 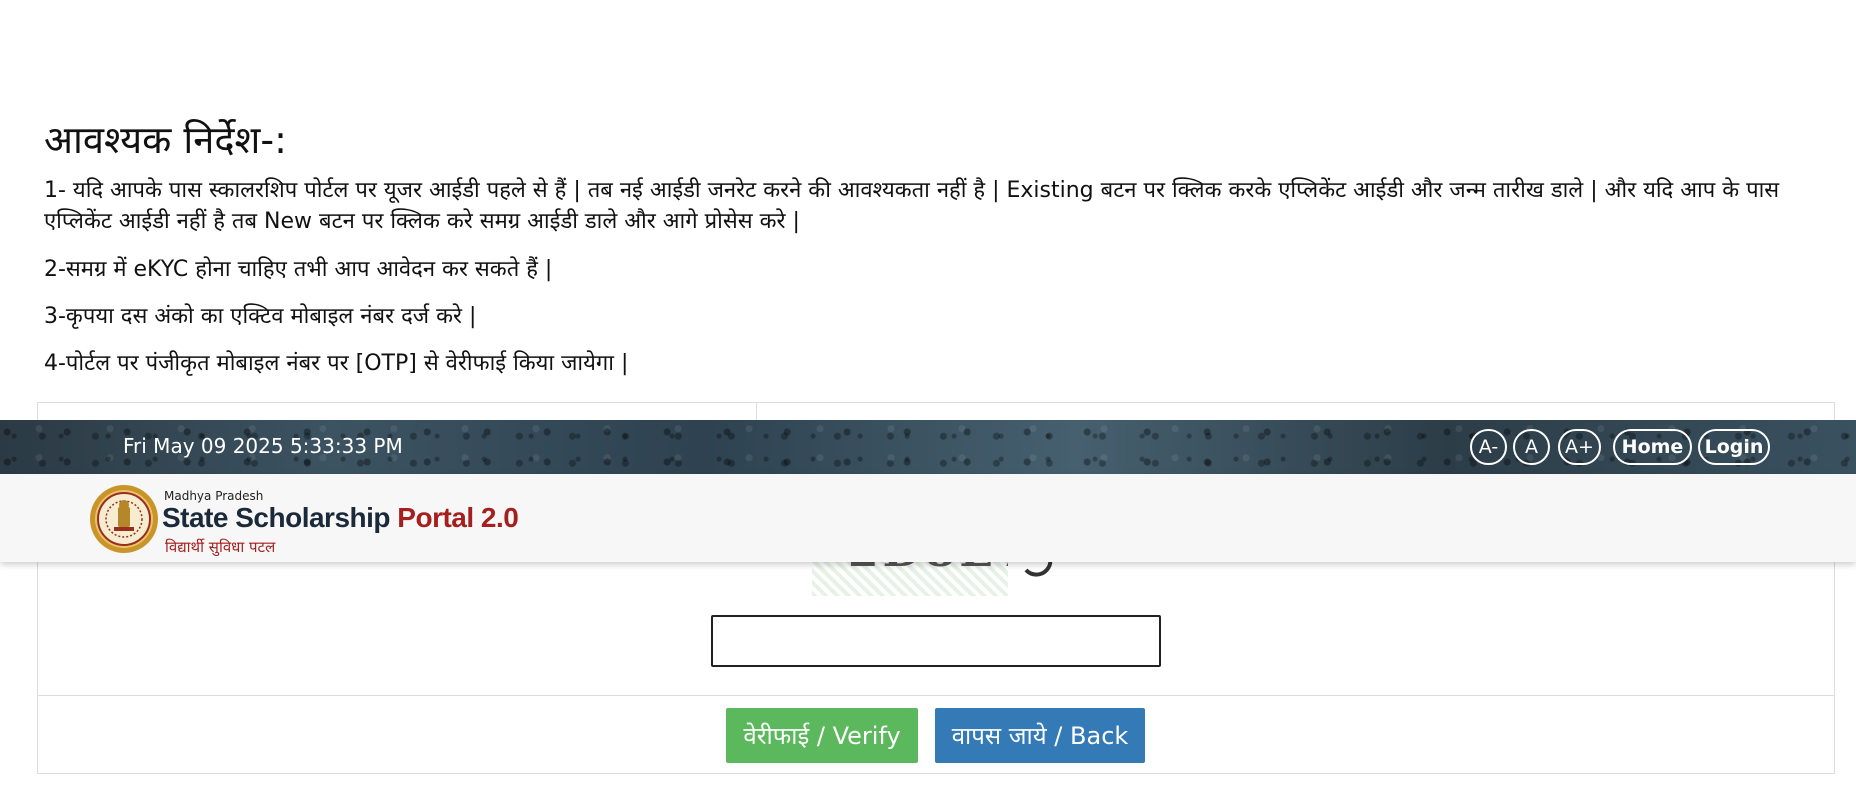 What do you see at coordinates (1040, 735) in the screenshot?
I see `back-button: वापस जाये / Back` at bounding box center [1040, 735].